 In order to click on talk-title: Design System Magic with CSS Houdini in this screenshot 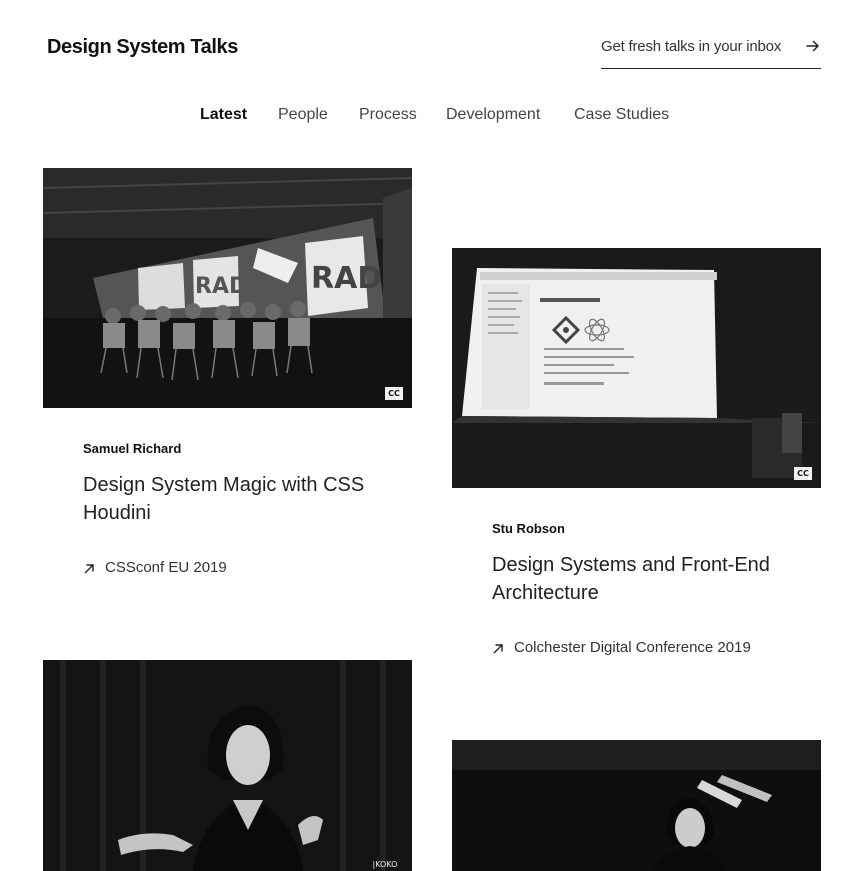, I will do `click(233, 499)`.